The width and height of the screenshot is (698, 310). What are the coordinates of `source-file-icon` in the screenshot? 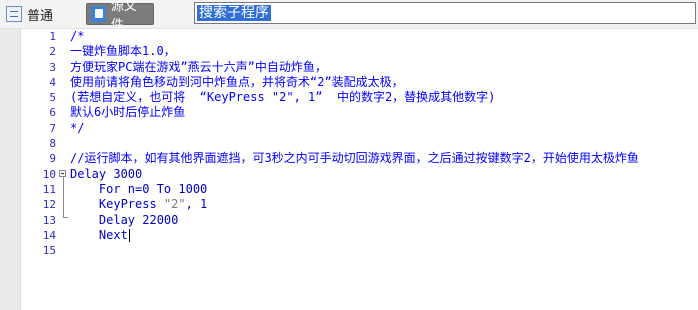 It's located at (98, 14).